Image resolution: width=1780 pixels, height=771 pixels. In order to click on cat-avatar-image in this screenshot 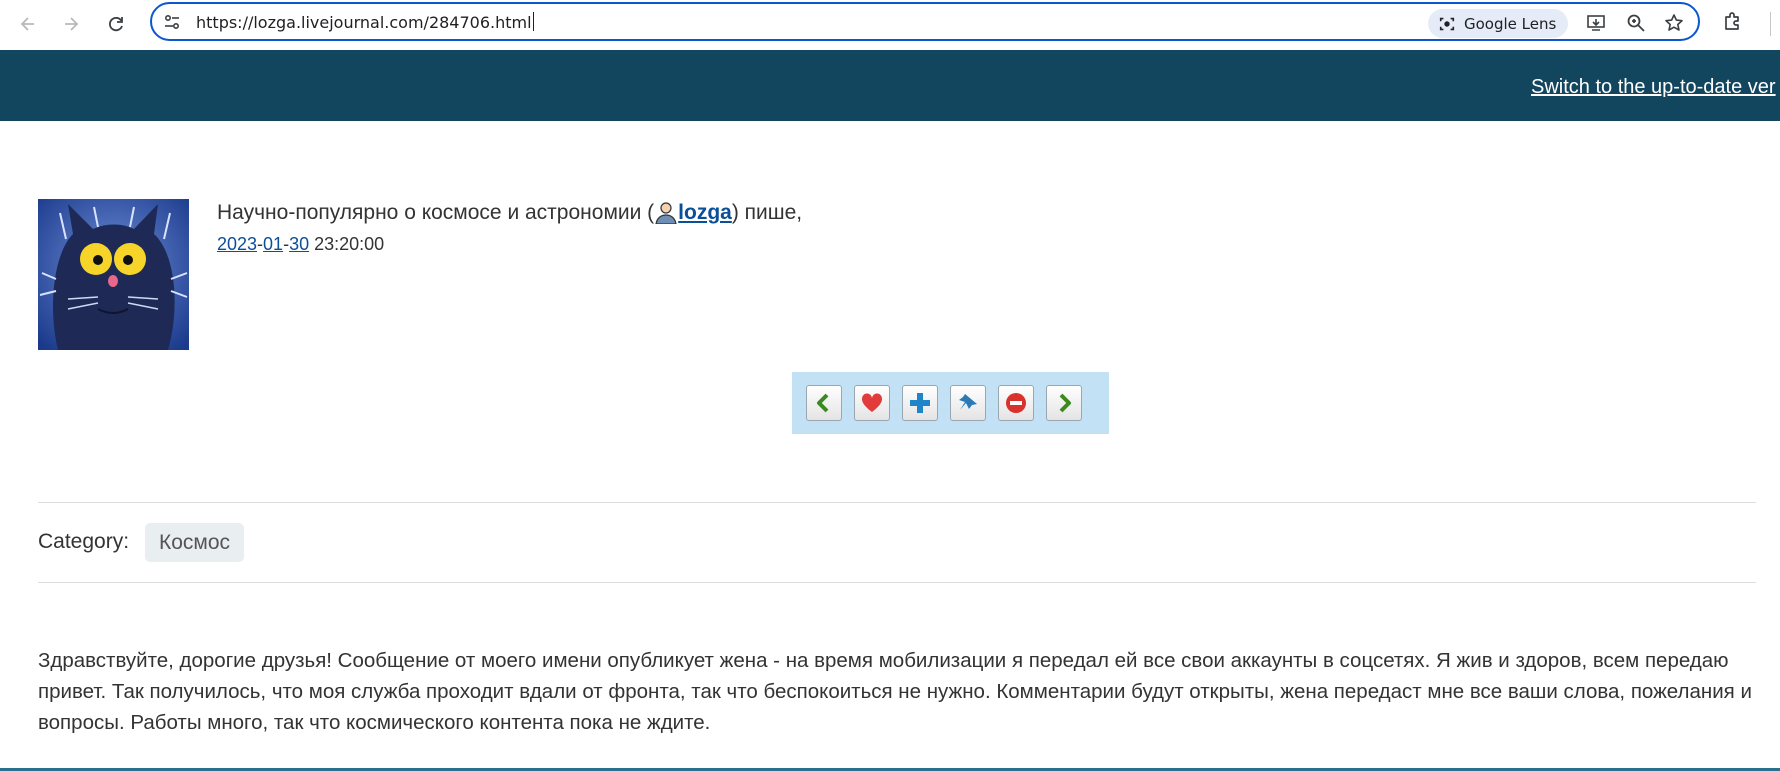, I will do `click(113, 274)`.